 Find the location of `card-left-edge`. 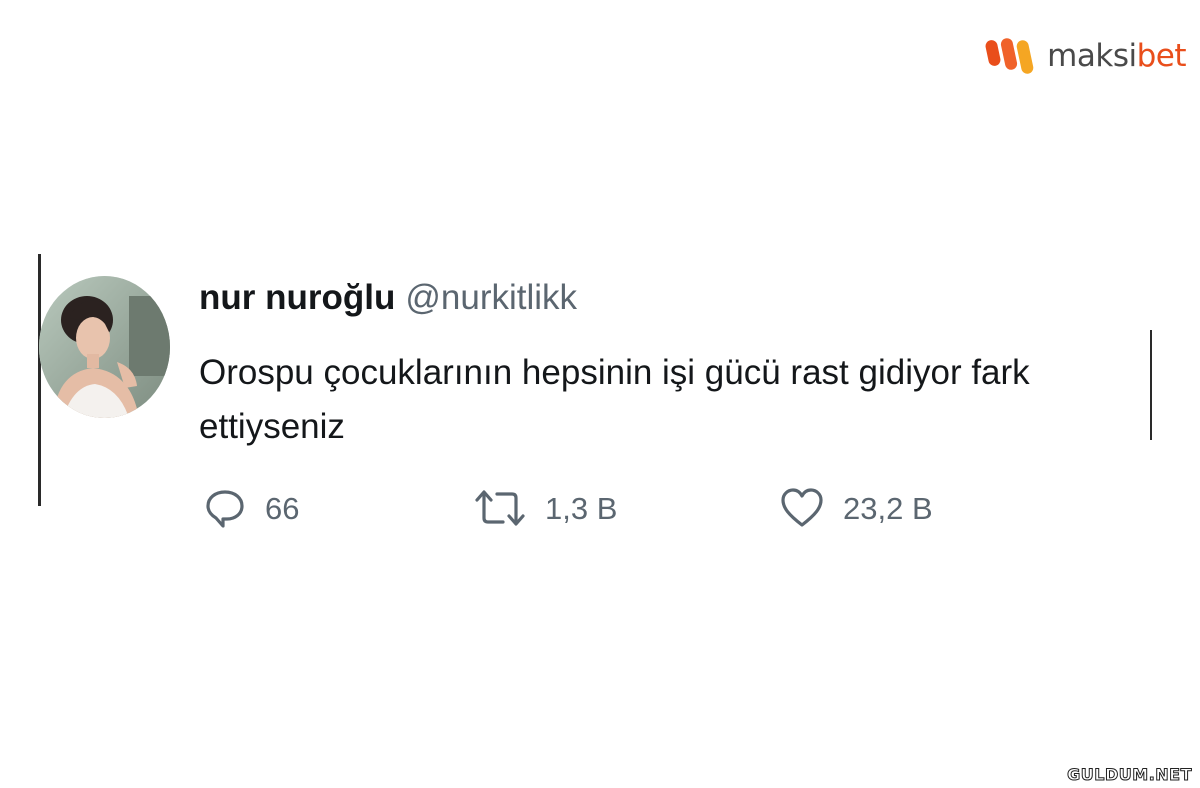

card-left-edge is located at coordinates (39, 380).